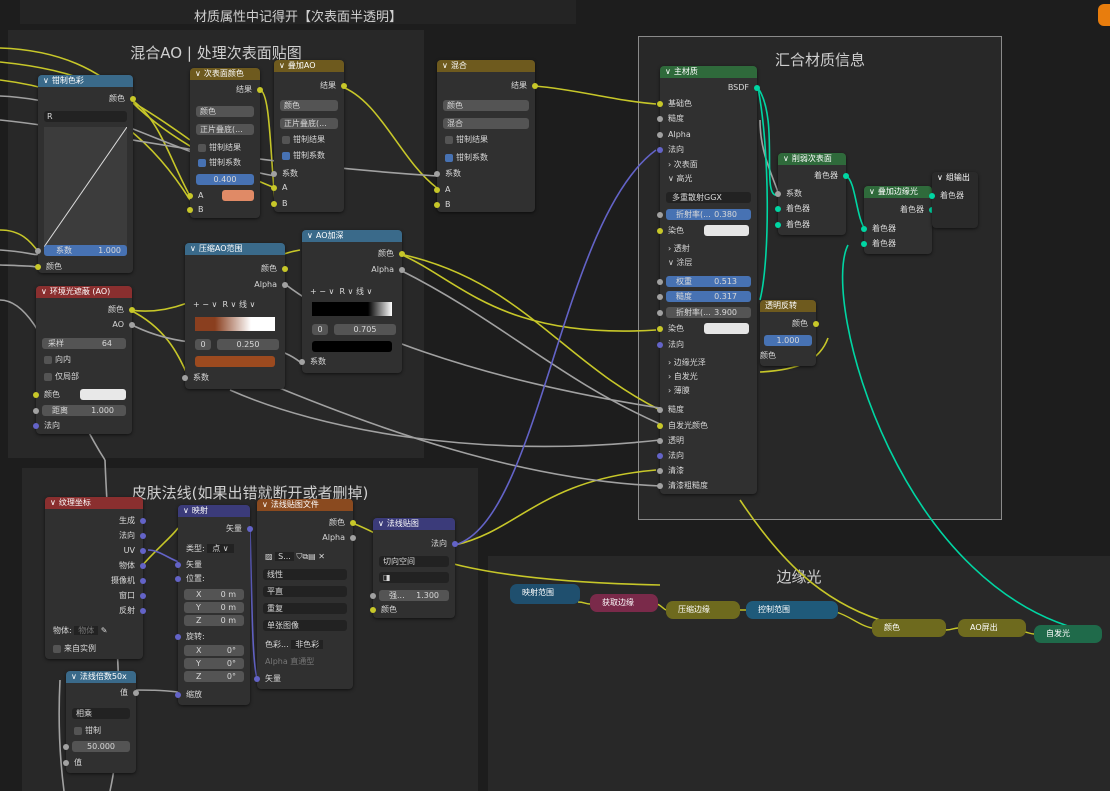 Image resolution: width=1110 pixels, height=791 pixels. What do you see at coordinates (708, 165) in the screenshot?
I see `panel-subsurface: › 次表面` at bounding box center [708, 165].